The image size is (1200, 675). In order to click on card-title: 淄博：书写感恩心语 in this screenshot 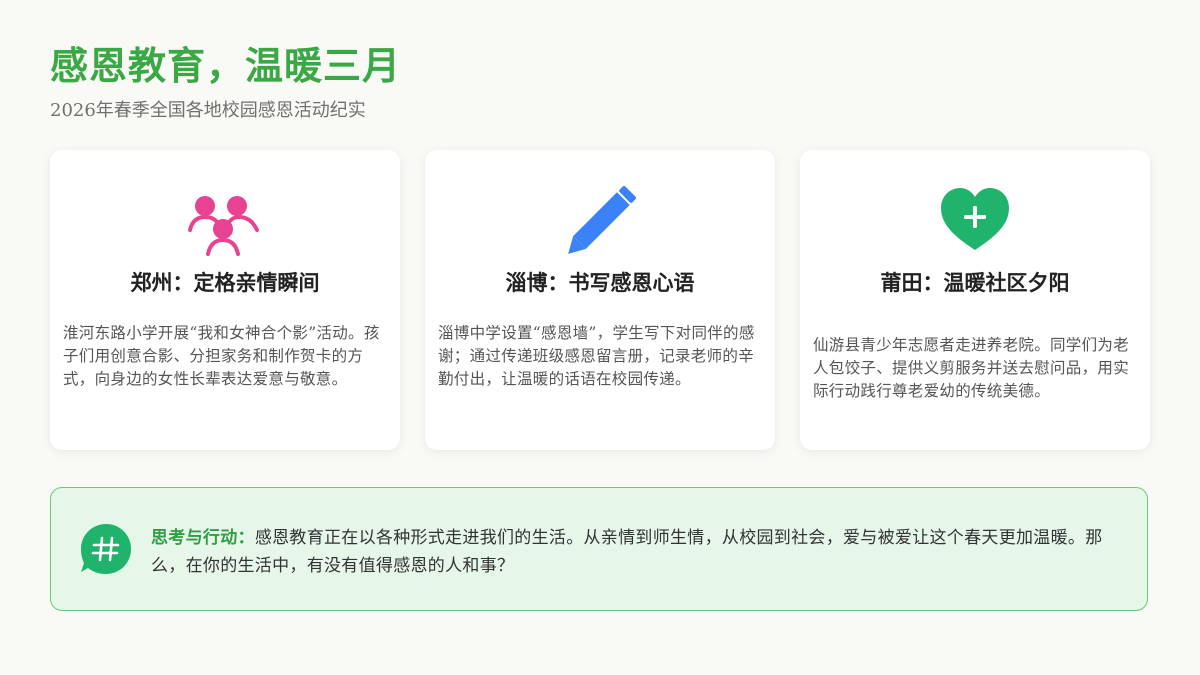, I will do `click(600, 282)`.